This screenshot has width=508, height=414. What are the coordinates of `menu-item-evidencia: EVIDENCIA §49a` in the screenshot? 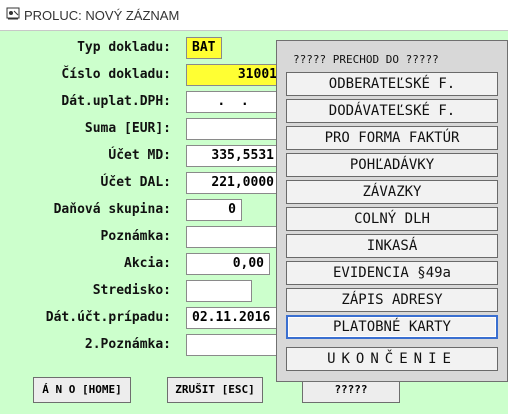 It's located at (392, 273).